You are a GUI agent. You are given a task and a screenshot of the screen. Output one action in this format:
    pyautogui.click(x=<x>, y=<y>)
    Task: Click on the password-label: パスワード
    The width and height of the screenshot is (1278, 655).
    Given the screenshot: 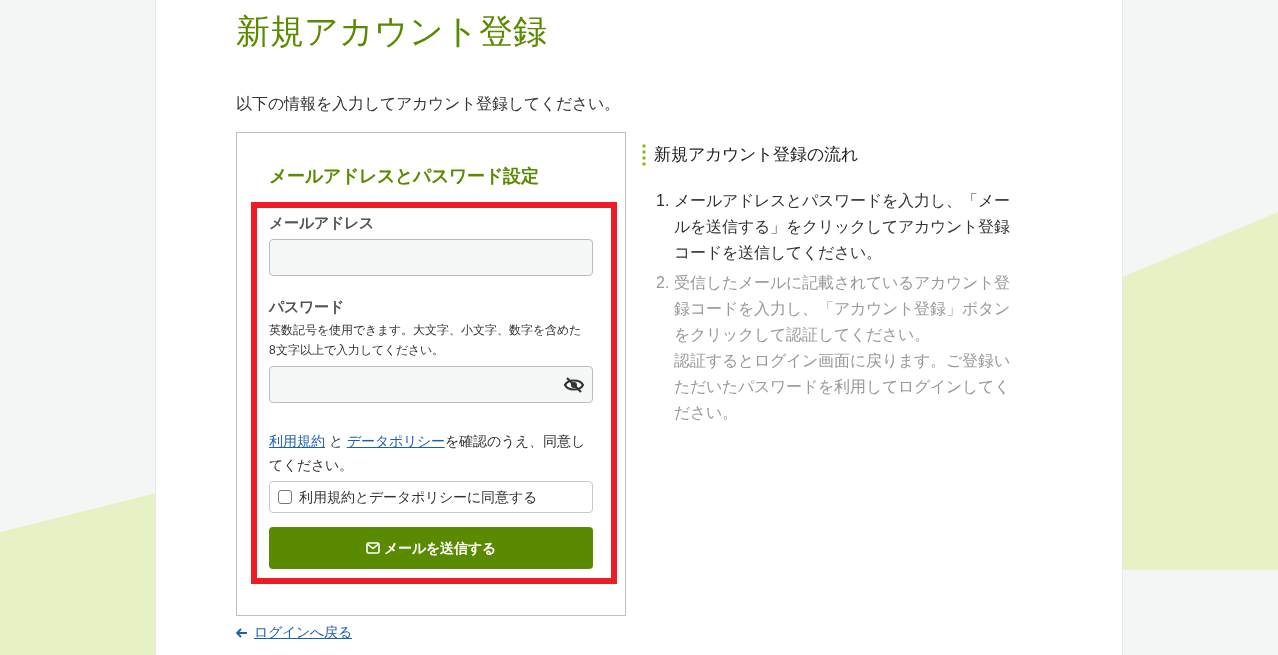 What is the action you would take?
    pyautogui.click(x=307, y=306)
    